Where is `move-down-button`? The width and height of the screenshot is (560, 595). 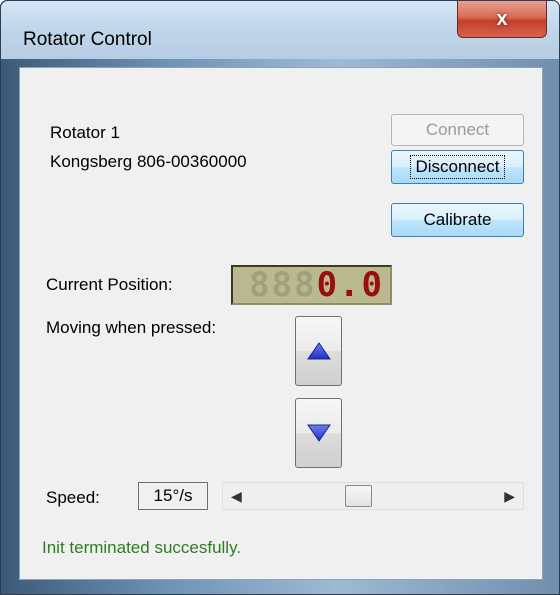 move-down-button is located at coordinates (318, 433).